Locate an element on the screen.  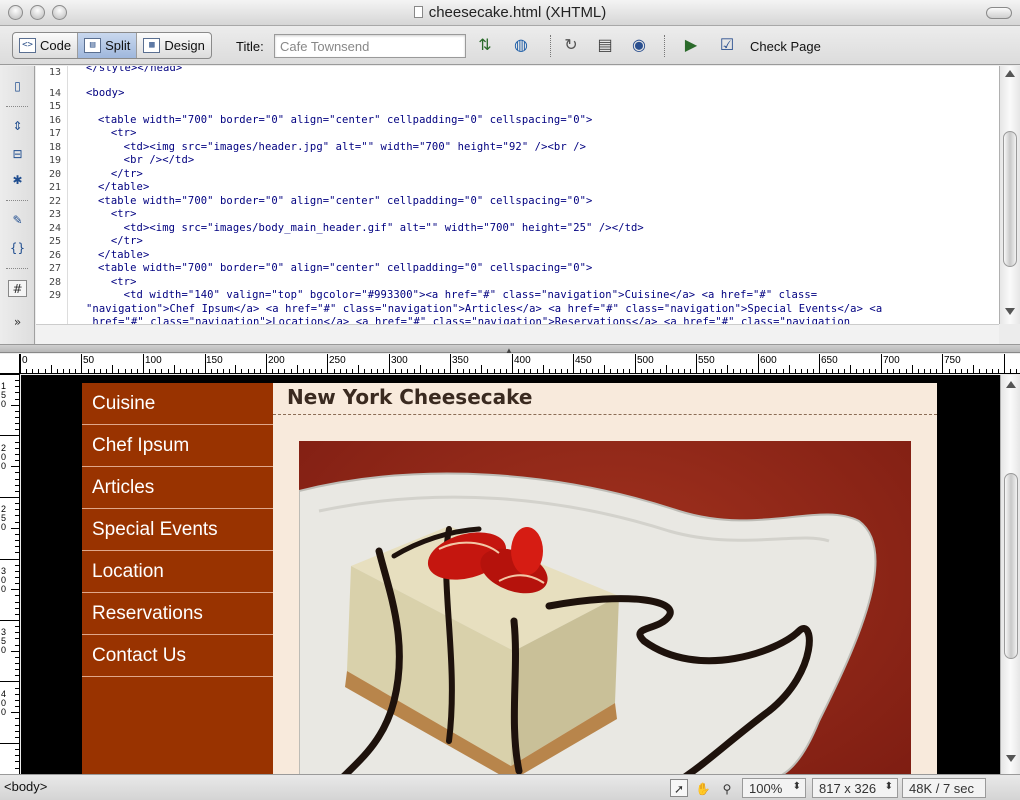
nav-link-special-events: Special Events is located at coordinates (177, 530).